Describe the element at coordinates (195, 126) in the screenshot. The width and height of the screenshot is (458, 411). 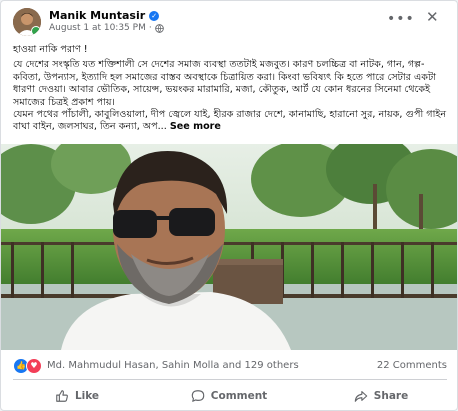
I see `see-more-link: See more` at that location.